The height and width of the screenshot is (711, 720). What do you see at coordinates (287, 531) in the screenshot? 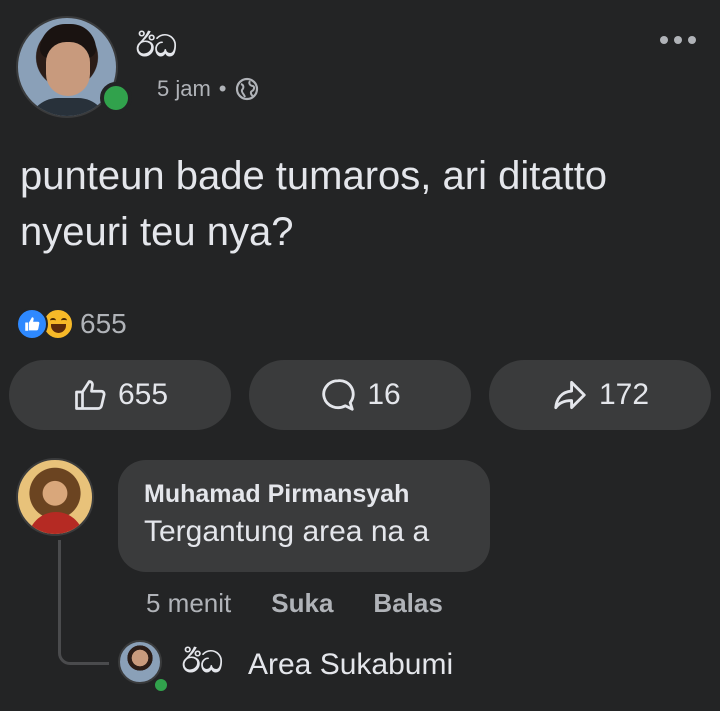
I see `comment-text: Tergantung area na a` at bounding box center [287, 531].